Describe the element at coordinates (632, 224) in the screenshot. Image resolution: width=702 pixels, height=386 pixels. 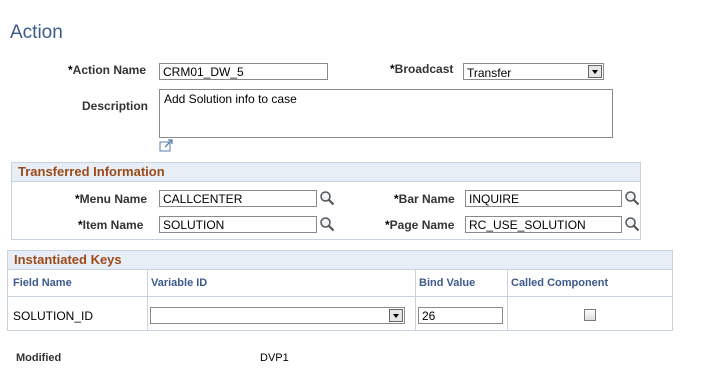
I see `page-name-lookup-icon` at that location.